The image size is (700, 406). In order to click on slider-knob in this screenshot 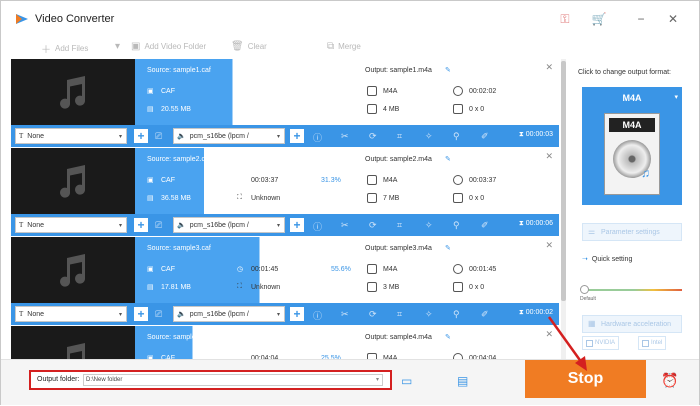, I will do `click(584, 289)`.